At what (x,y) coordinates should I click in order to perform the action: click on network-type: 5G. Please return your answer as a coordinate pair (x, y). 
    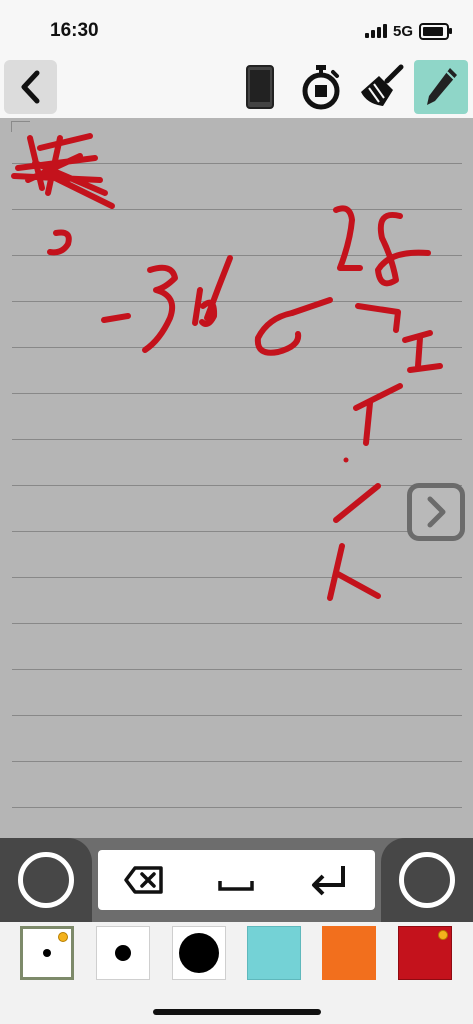
    Looking at the image, I should click on (402, 31).